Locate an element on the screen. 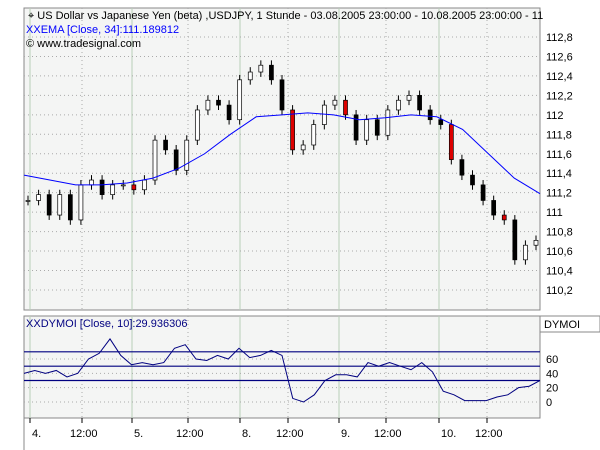  y-tick-label: 112,6 is located at coordinates (559, 57).